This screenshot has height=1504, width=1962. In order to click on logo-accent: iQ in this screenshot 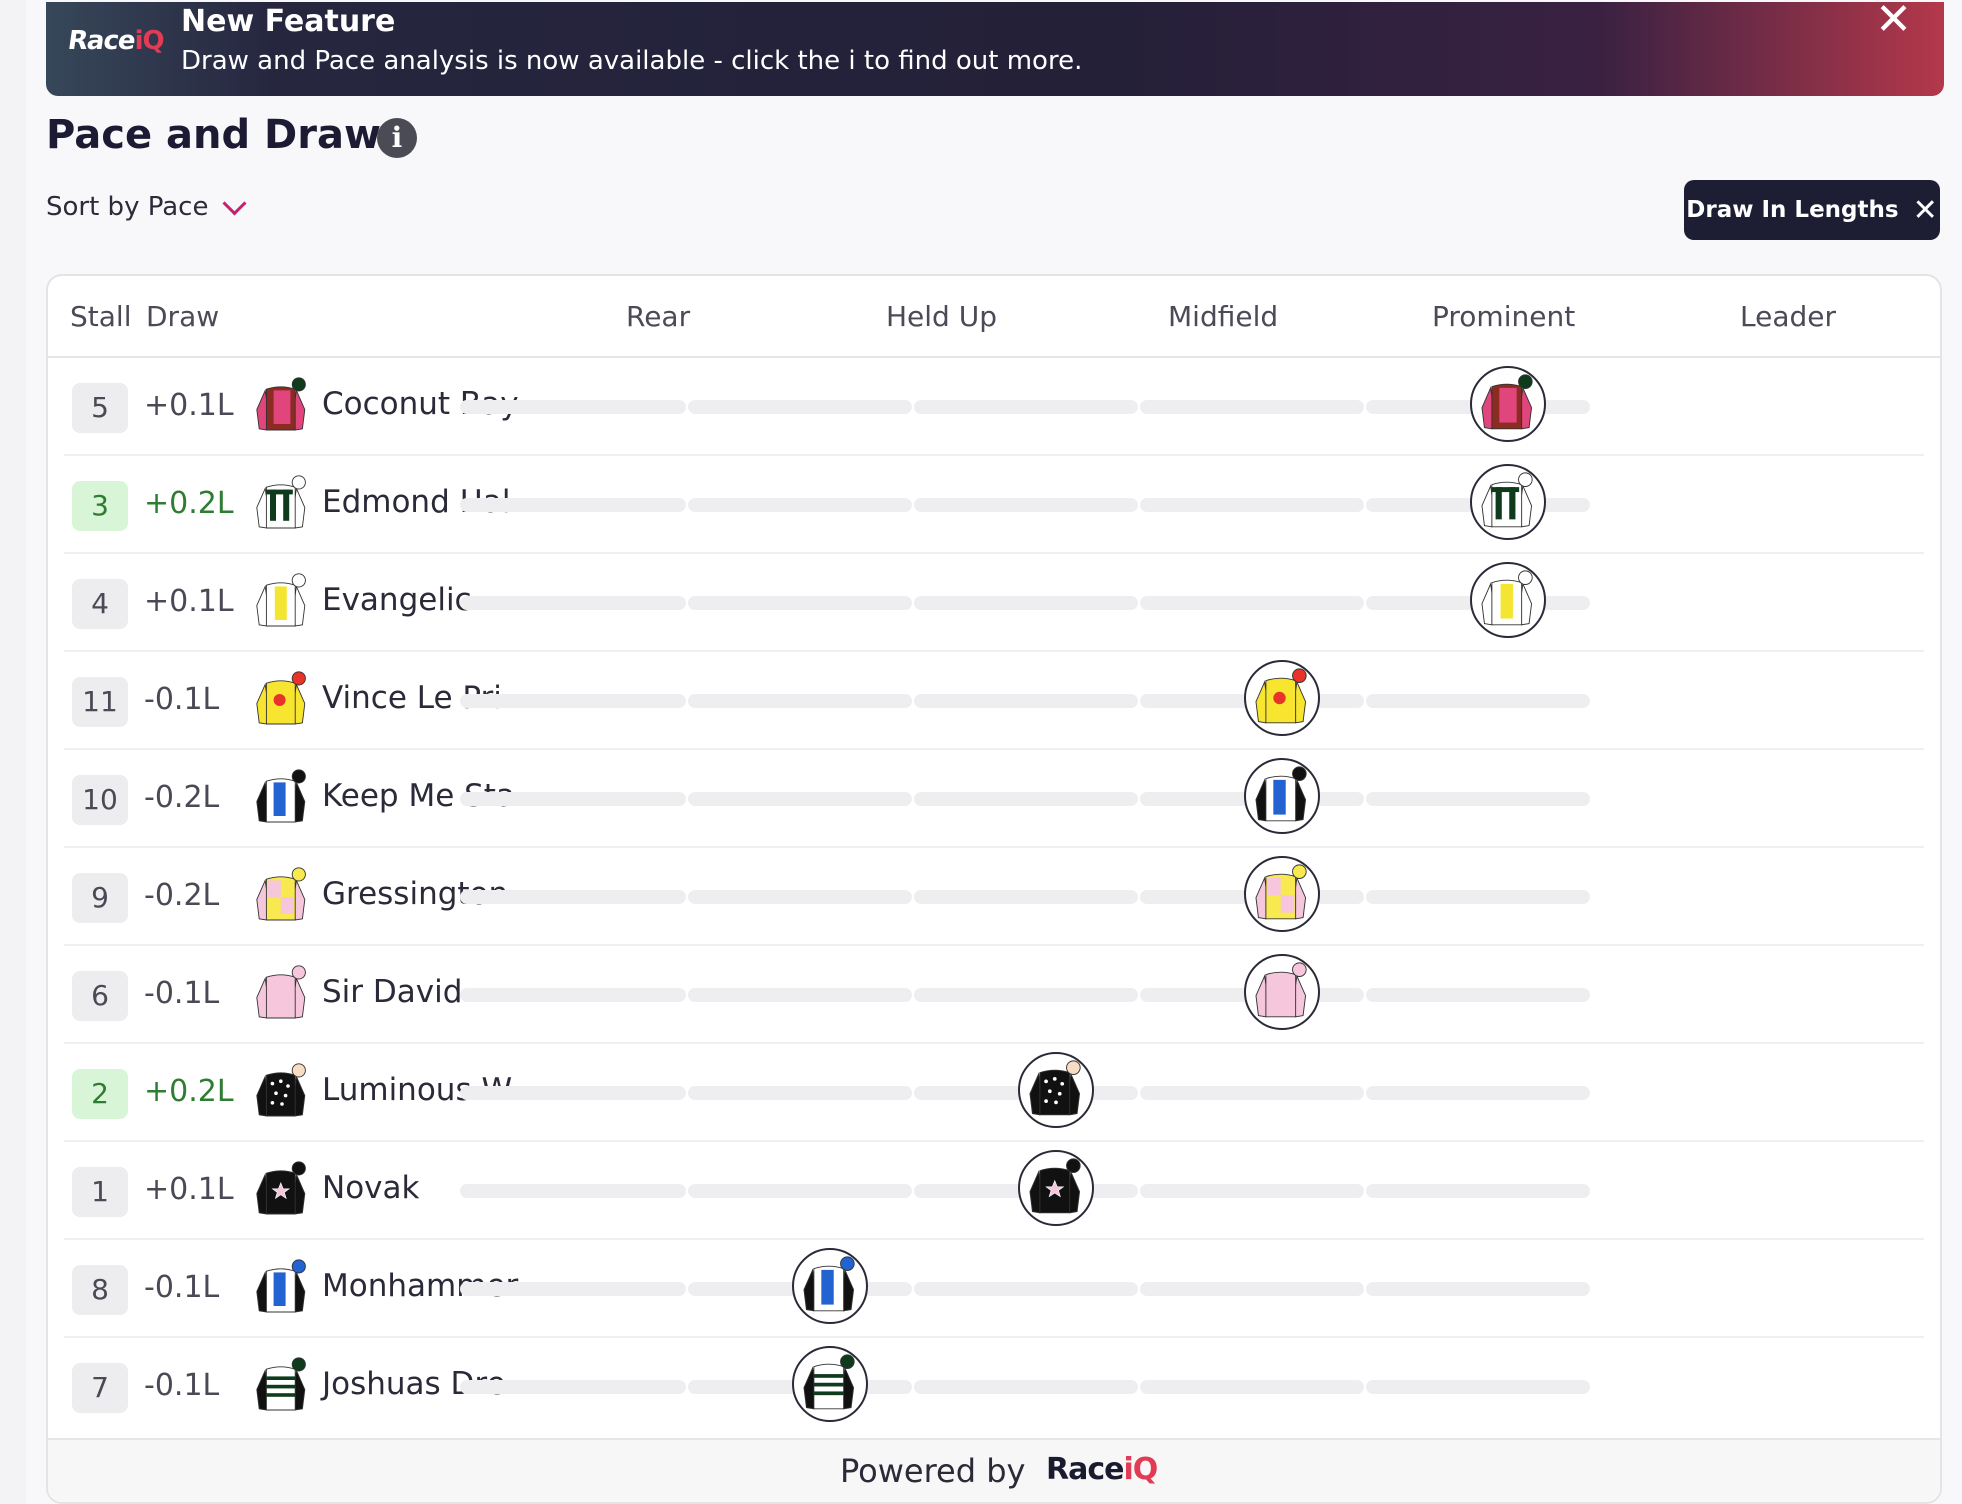, I will do `click(149, 41)`.